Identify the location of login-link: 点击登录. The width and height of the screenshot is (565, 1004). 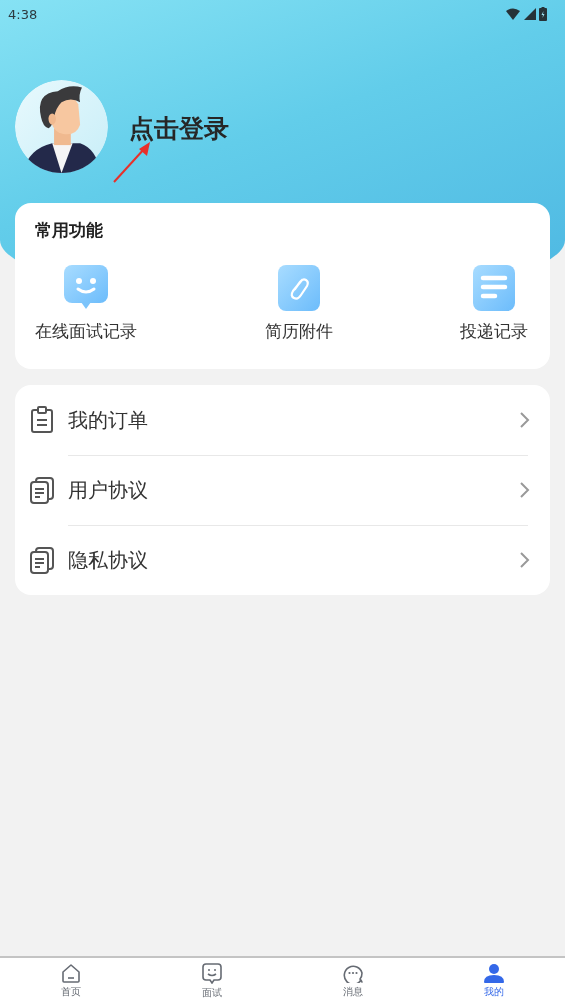
(179, 128).